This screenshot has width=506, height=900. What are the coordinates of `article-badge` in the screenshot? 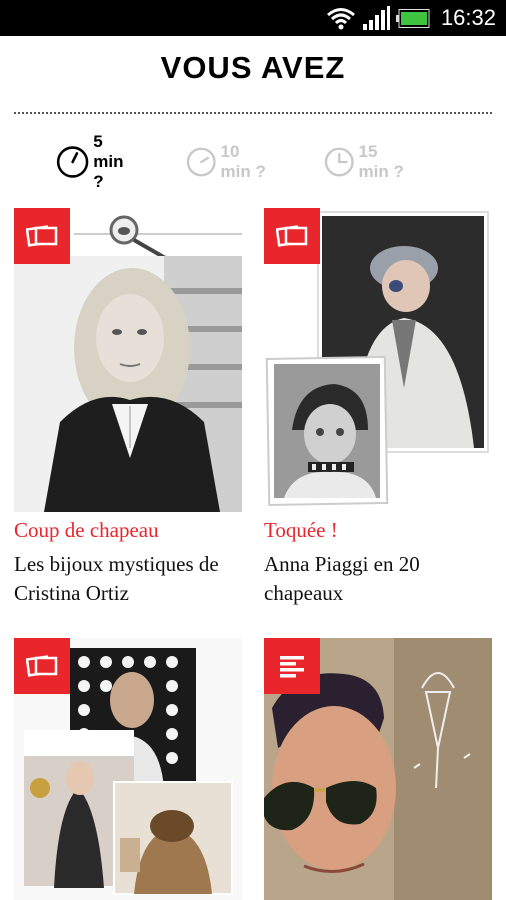 It's located at (292, 666).